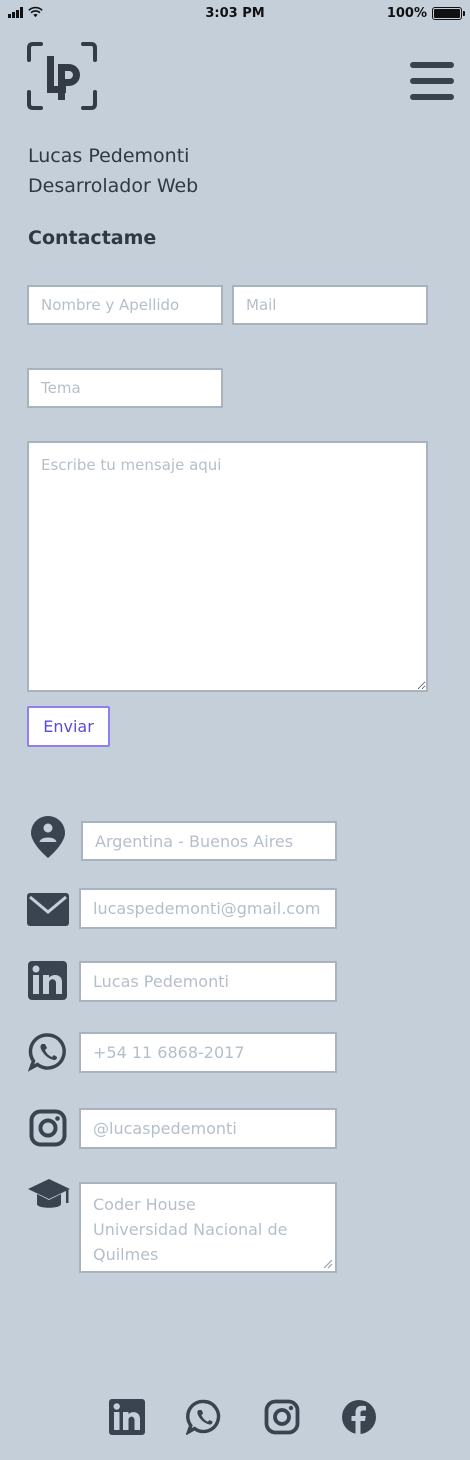 This screenshot has width=470, height=1460. What do you see at coordinates (227, 566) in the screenshot?
I see `message-textarea` at bounding box center [227, 566].